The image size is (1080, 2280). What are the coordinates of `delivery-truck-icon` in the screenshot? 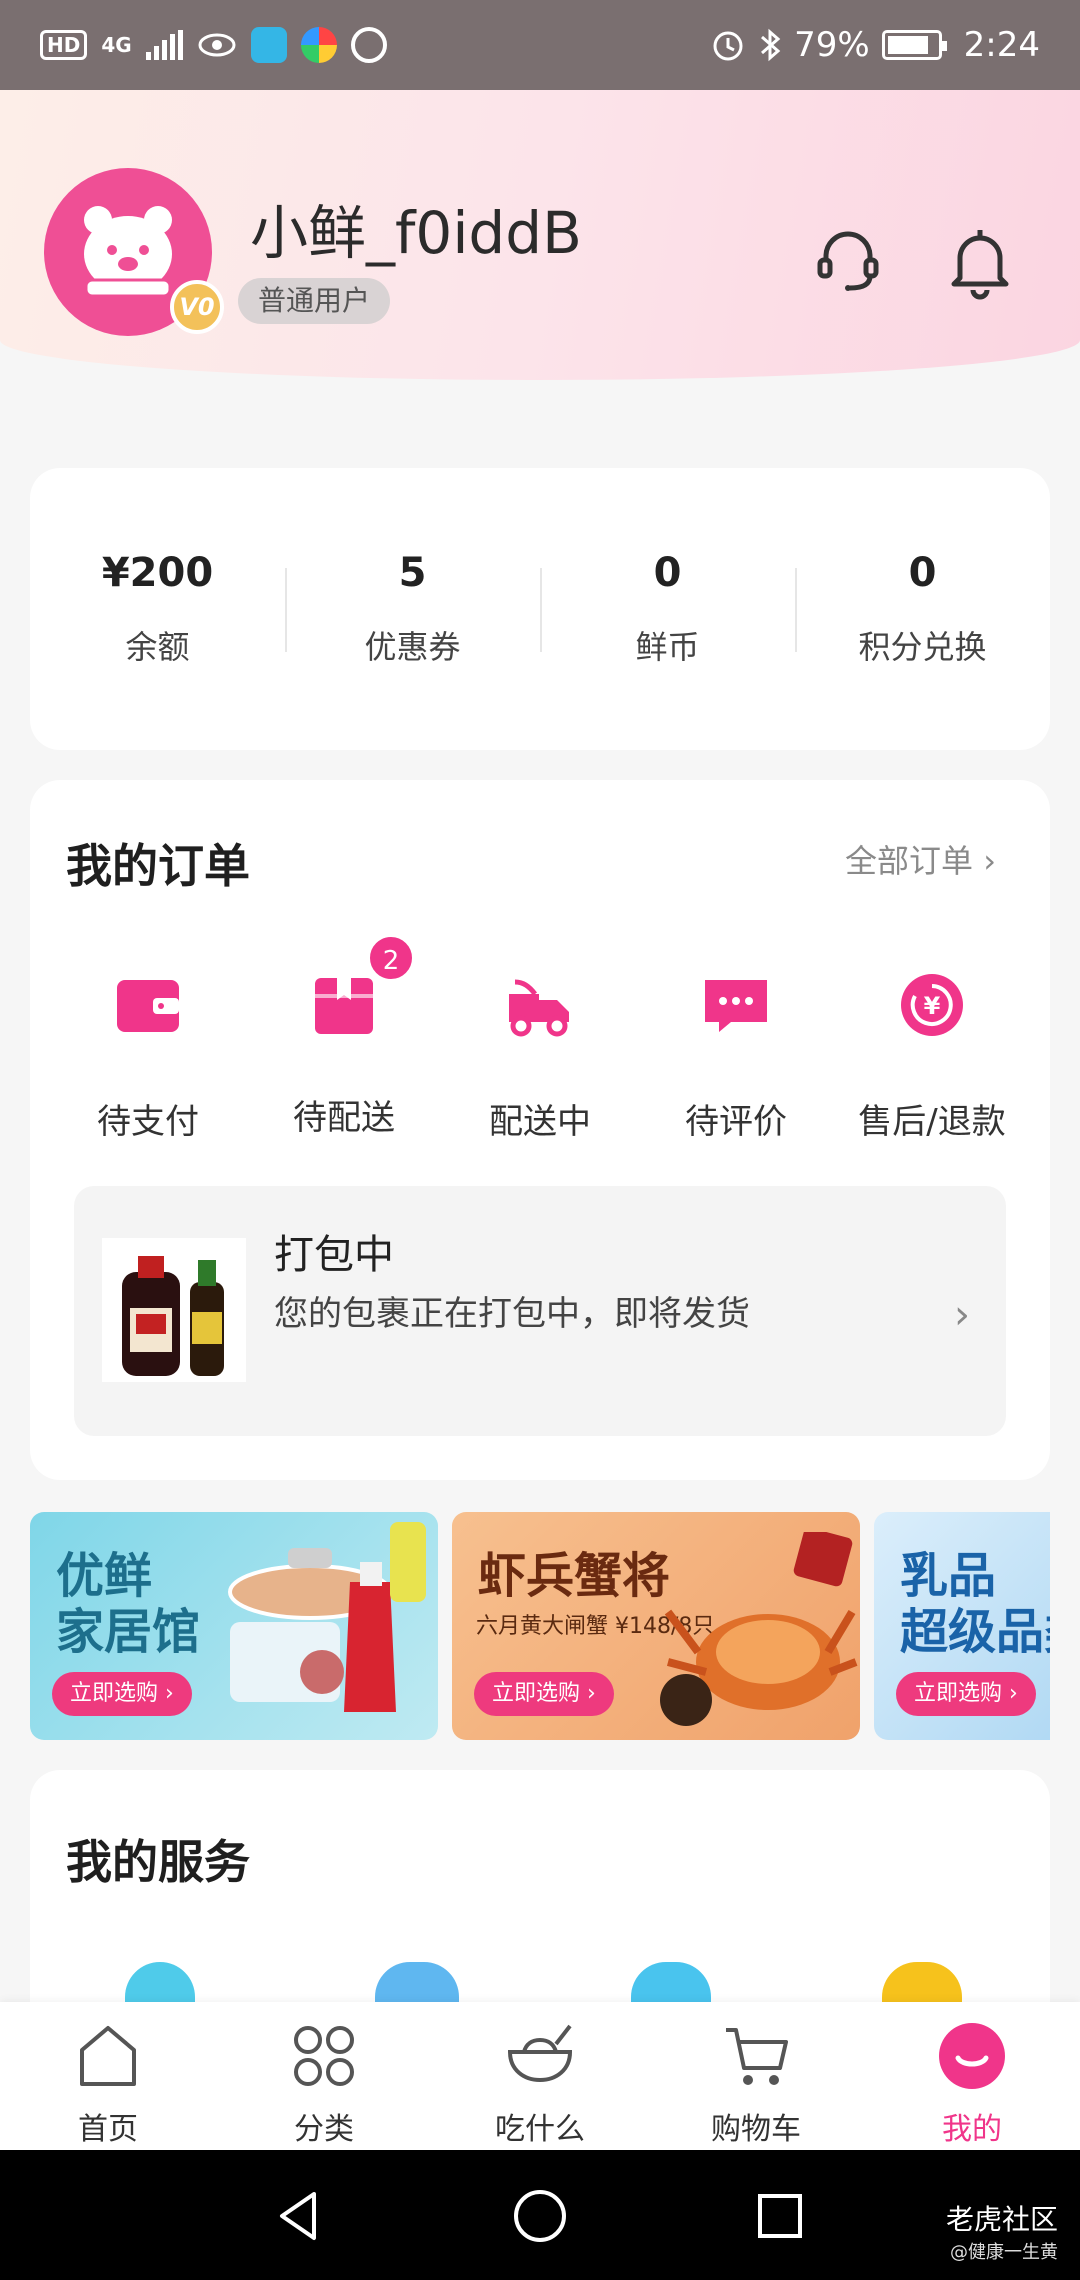 It's located at (539, 1008).